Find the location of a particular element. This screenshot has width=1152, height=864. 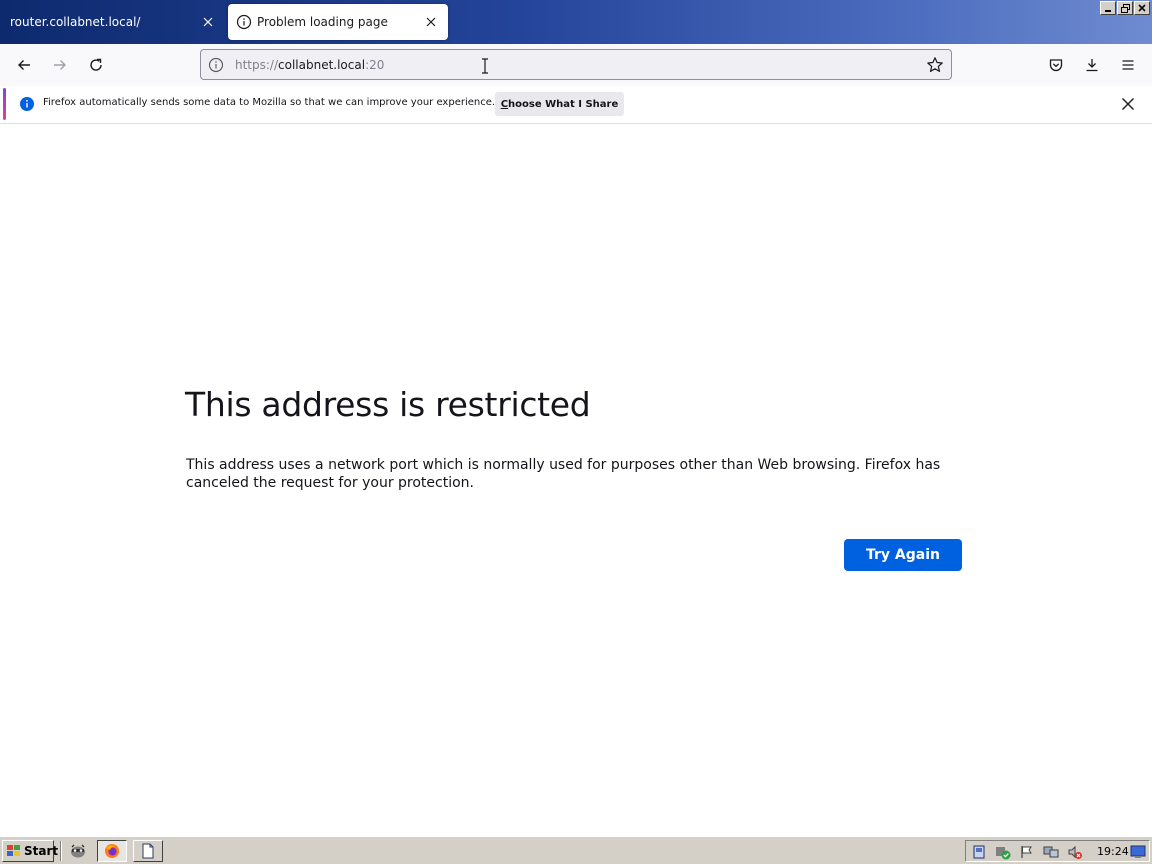

system-tray: 19:24 is located at coordinates (1057, 851).